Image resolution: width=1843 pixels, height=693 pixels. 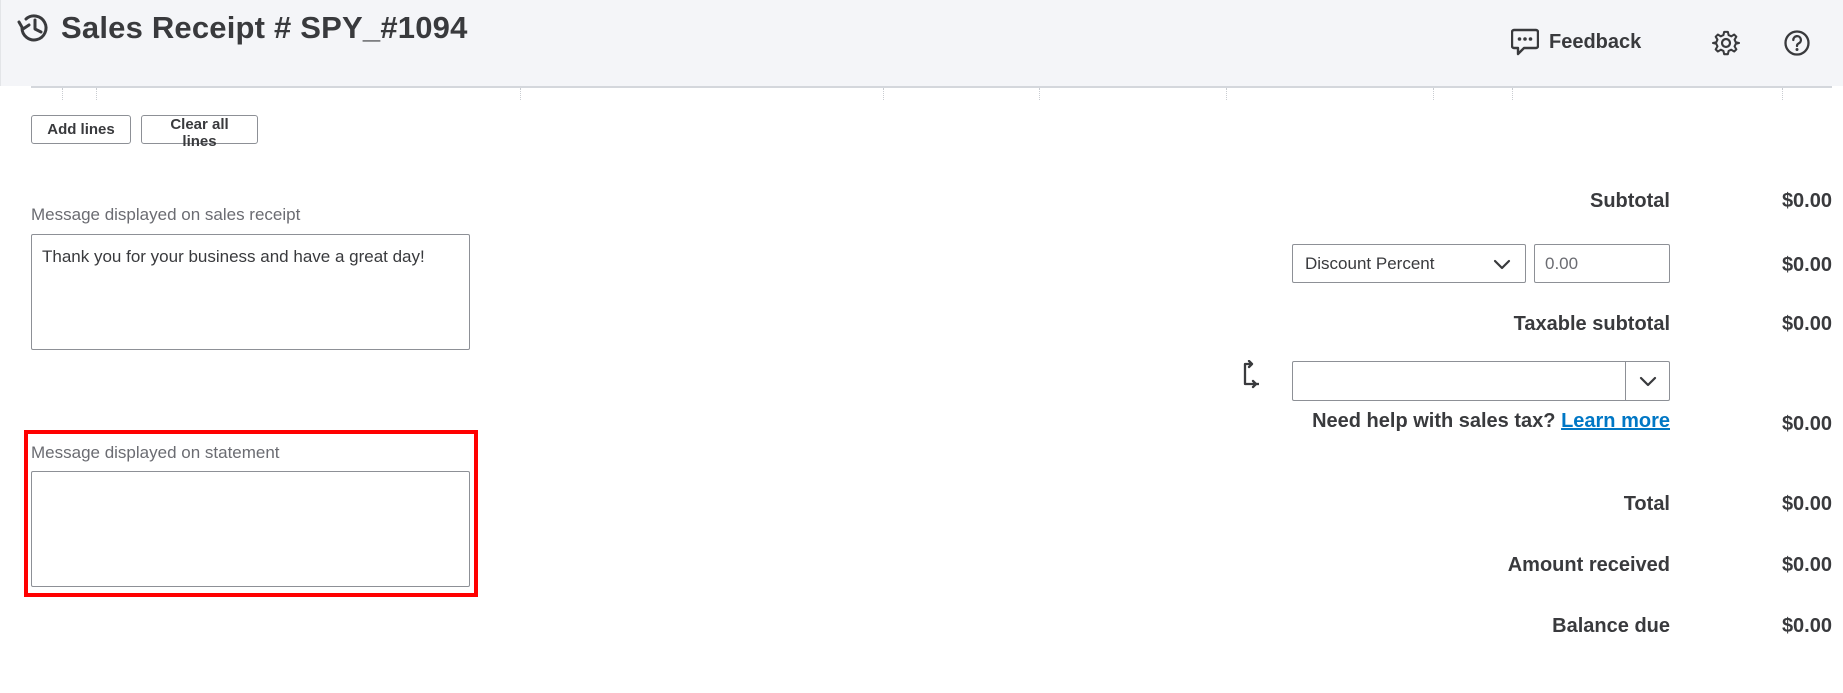 I want to click on feedback-label: Feedback, so click(x=1595, y=41).